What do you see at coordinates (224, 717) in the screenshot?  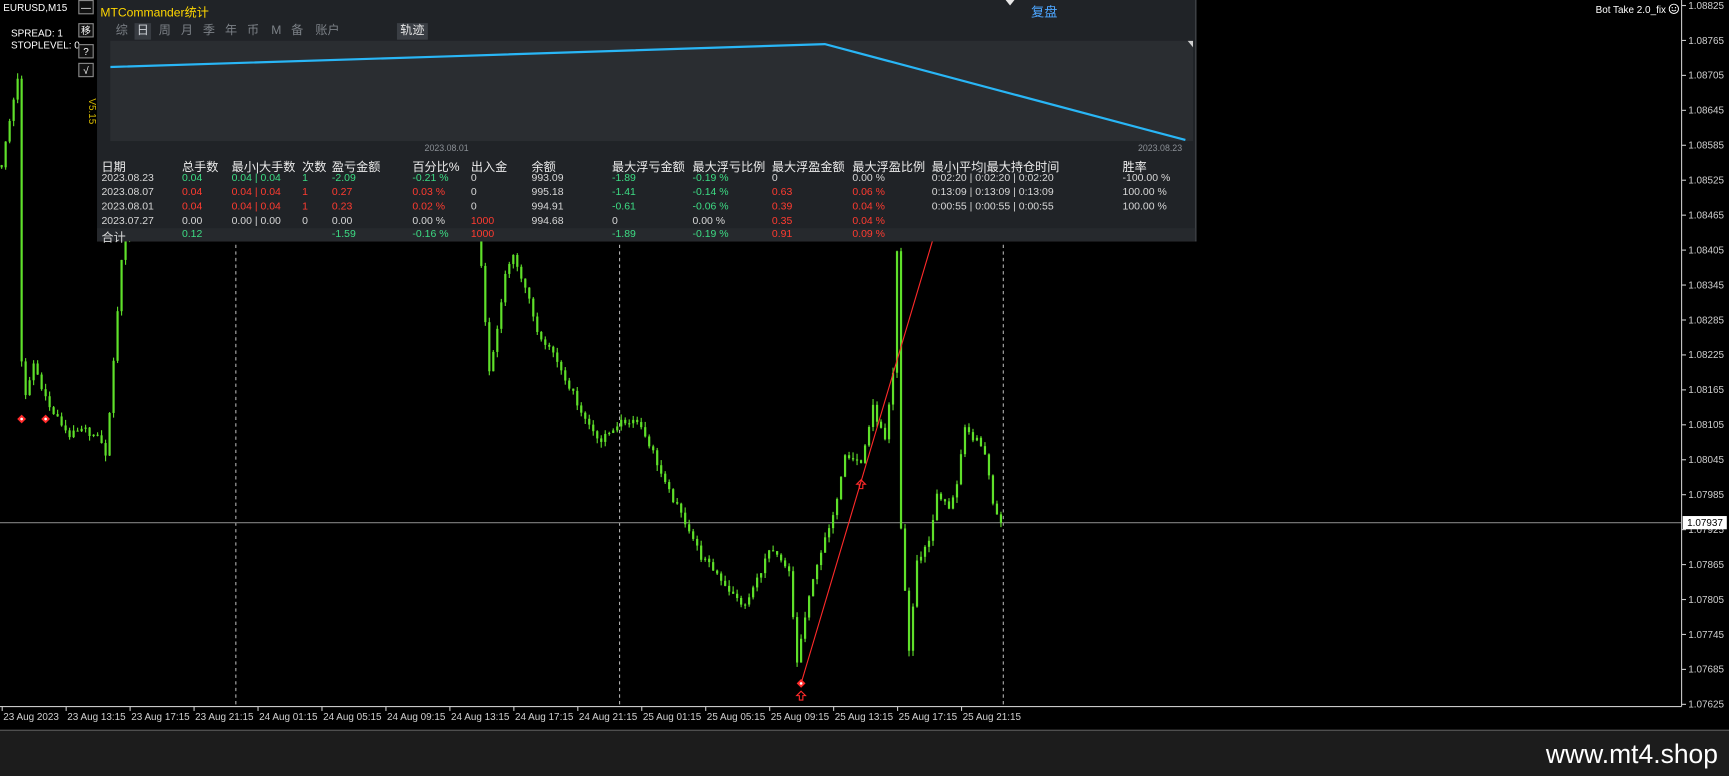 I see `time-label: 23 Aug 21:15` at bounding box center [224, 717].